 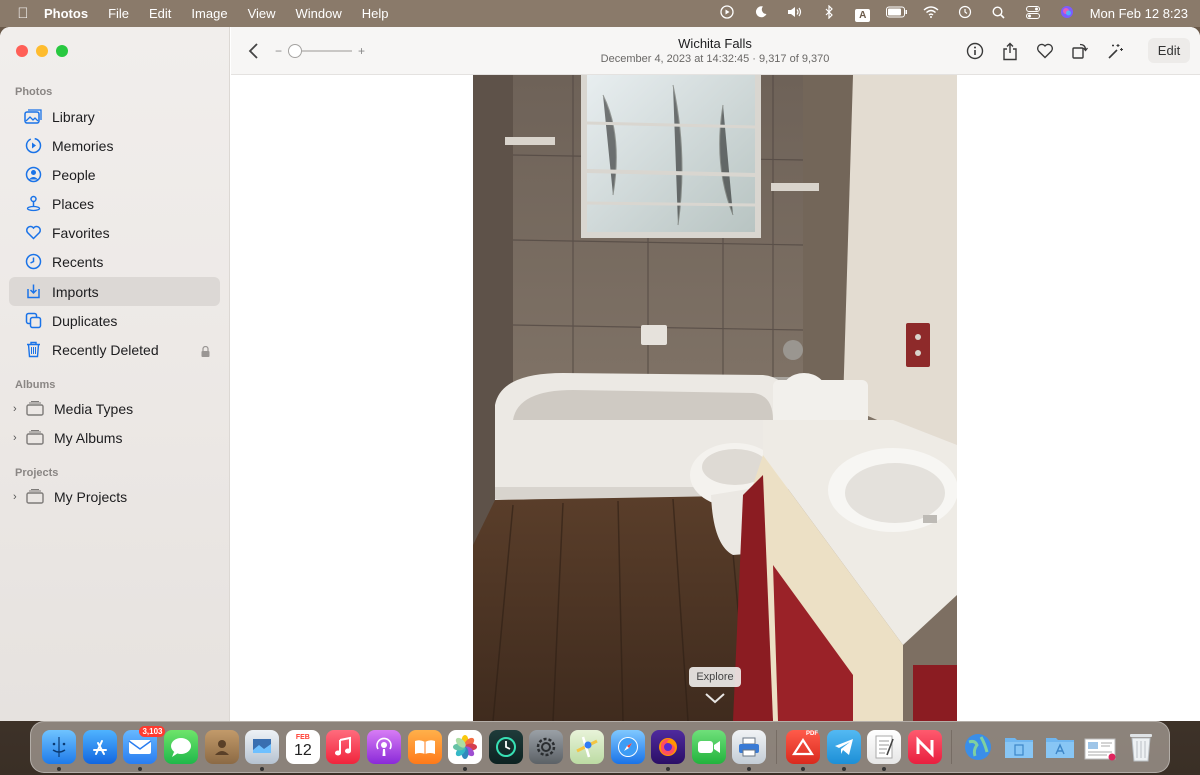 What do you see at coordinates (931, 13) in the screenshot?
I see `wifi-icon` at bounding box center [931, 13].